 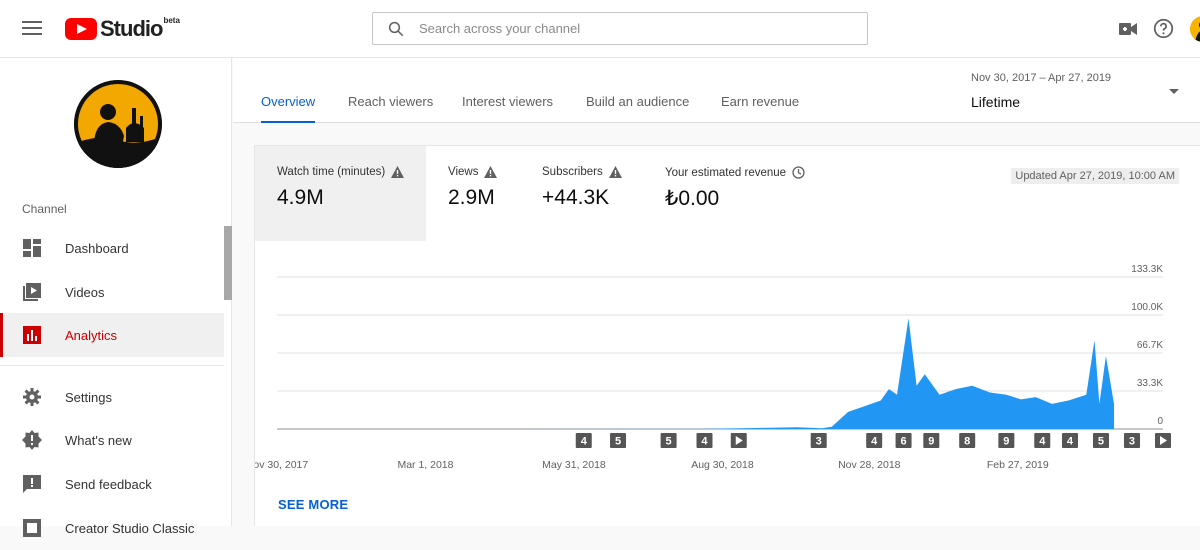 I want to click on tab-interest-viewers: Interest viewers, so click(x=507, y=108).